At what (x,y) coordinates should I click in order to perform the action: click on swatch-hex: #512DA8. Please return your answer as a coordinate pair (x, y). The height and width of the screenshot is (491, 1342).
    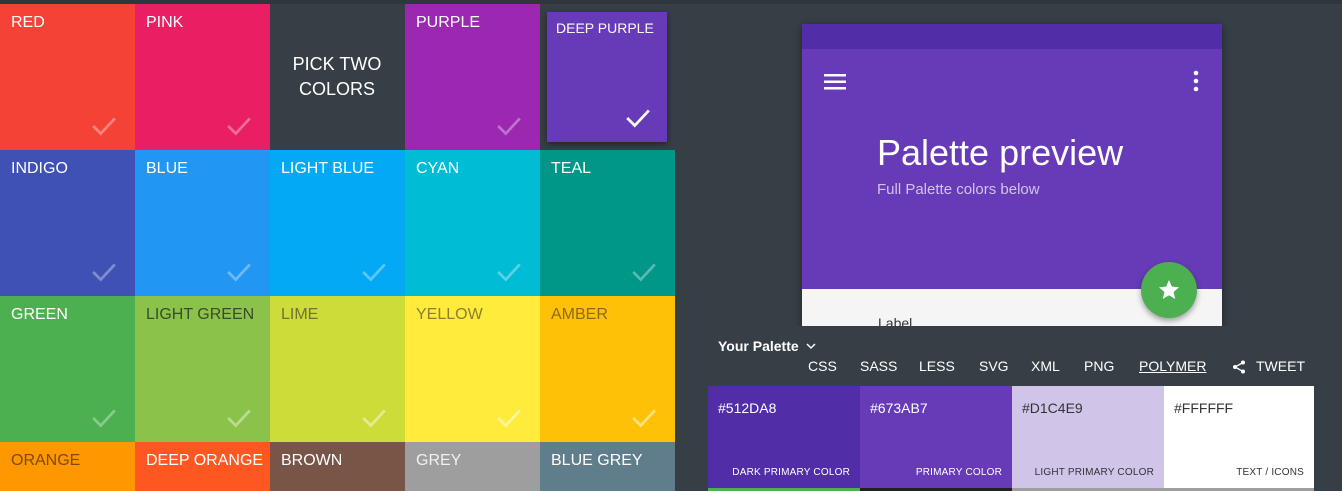
    Looking at the image, I should click on (747, 408).